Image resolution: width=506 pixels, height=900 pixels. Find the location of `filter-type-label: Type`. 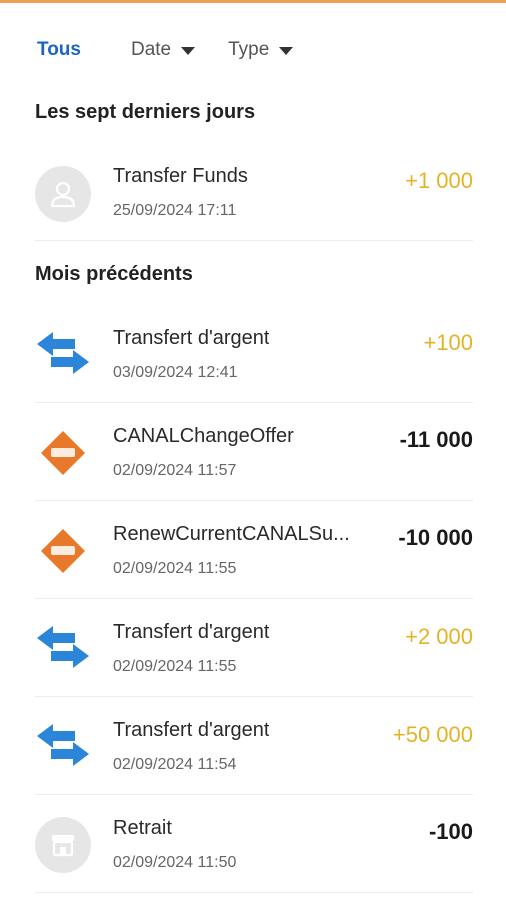

filter-type-label: Type is located at coordinates (249, 49).